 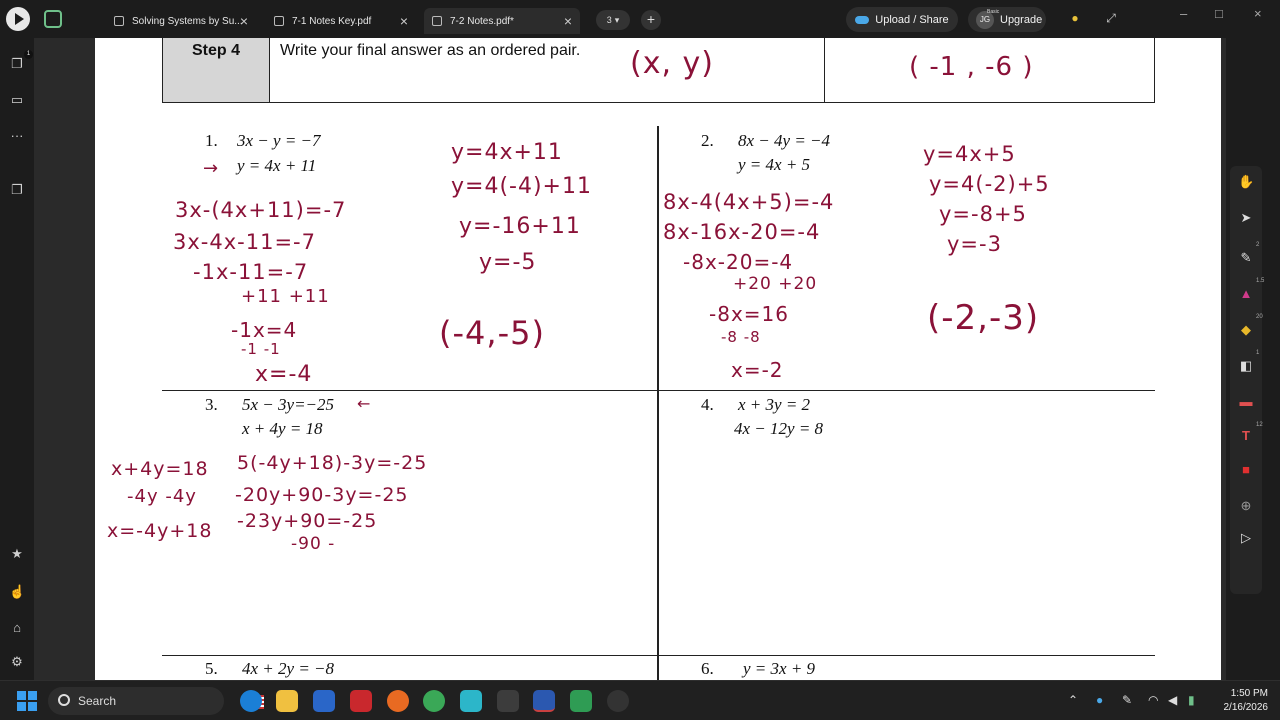 What do you see at coordinates (617, 19) in the screenshot?
I see `chevron-down-icon: ▾` at bounding box center [617, 19].